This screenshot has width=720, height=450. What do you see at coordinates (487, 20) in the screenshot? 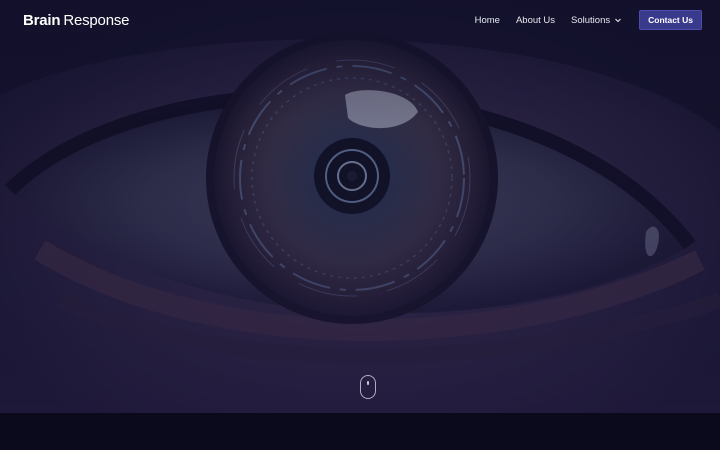
I see `nav-item-home: Home` at bounding box center [487, 20].